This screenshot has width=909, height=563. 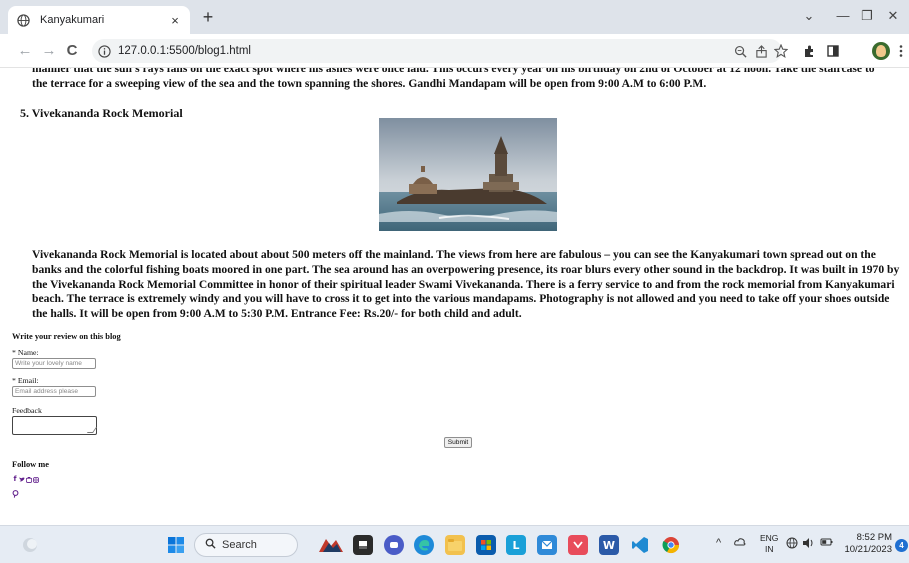 What do you see at coordinates (792, 544) in the screenshot?
I see `network-icon` at bounding box center [792, 544].